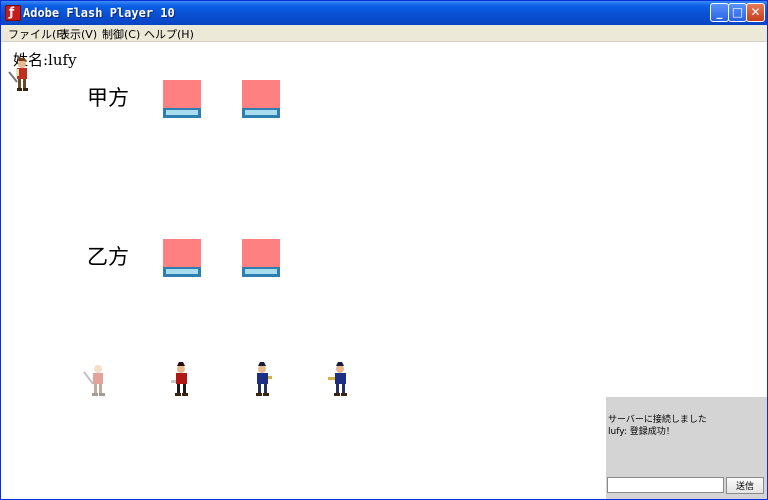 This screenshot has height=500, width=768. Describe the element at coordinates (262, 380) in the screenshot. I see `character-sprite-3-icon` at that location.